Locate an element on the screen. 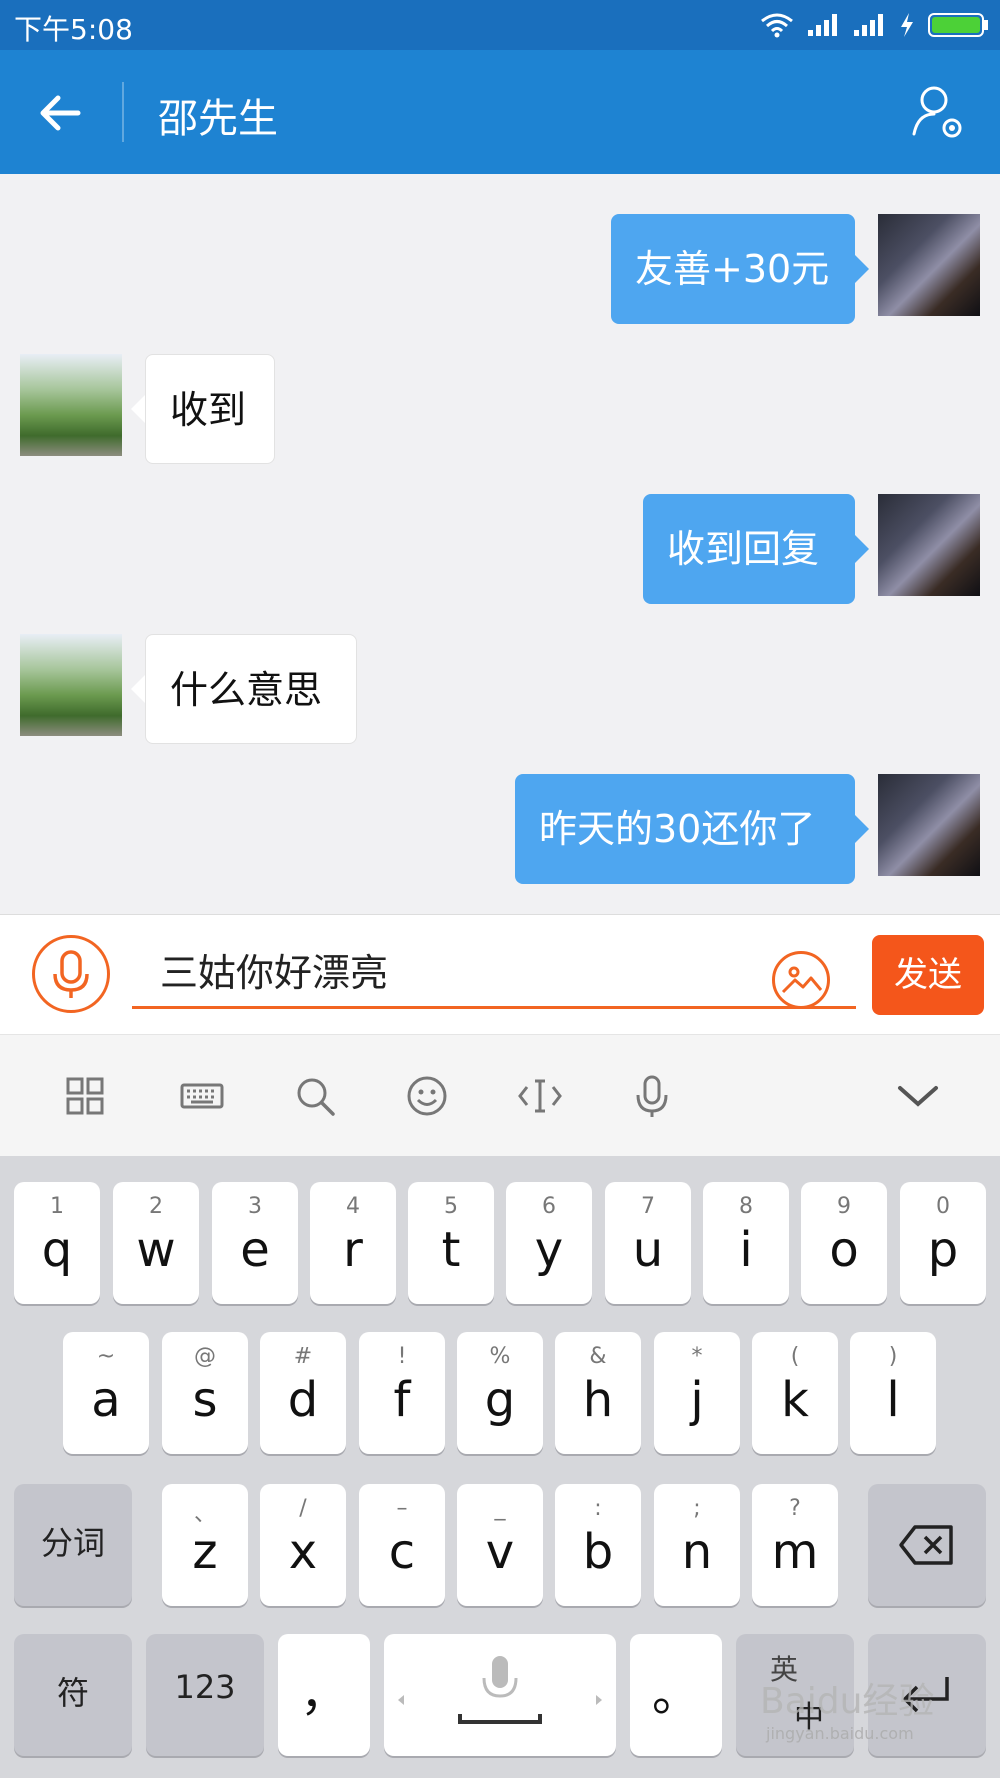  voice-icon is located at coordinates (652, 1096).